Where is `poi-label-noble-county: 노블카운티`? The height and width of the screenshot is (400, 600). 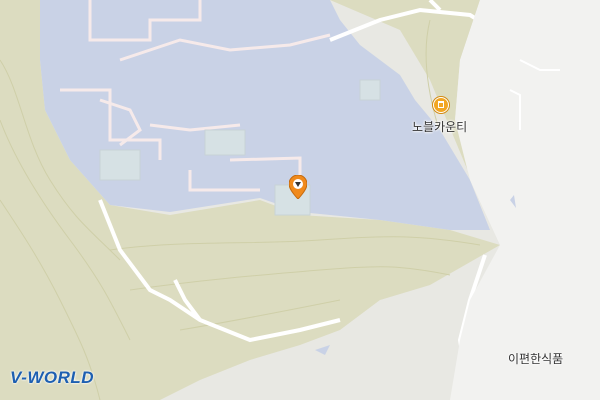 poi-label-noble-county: 노블카운티 is located at coordinates (439, 126).